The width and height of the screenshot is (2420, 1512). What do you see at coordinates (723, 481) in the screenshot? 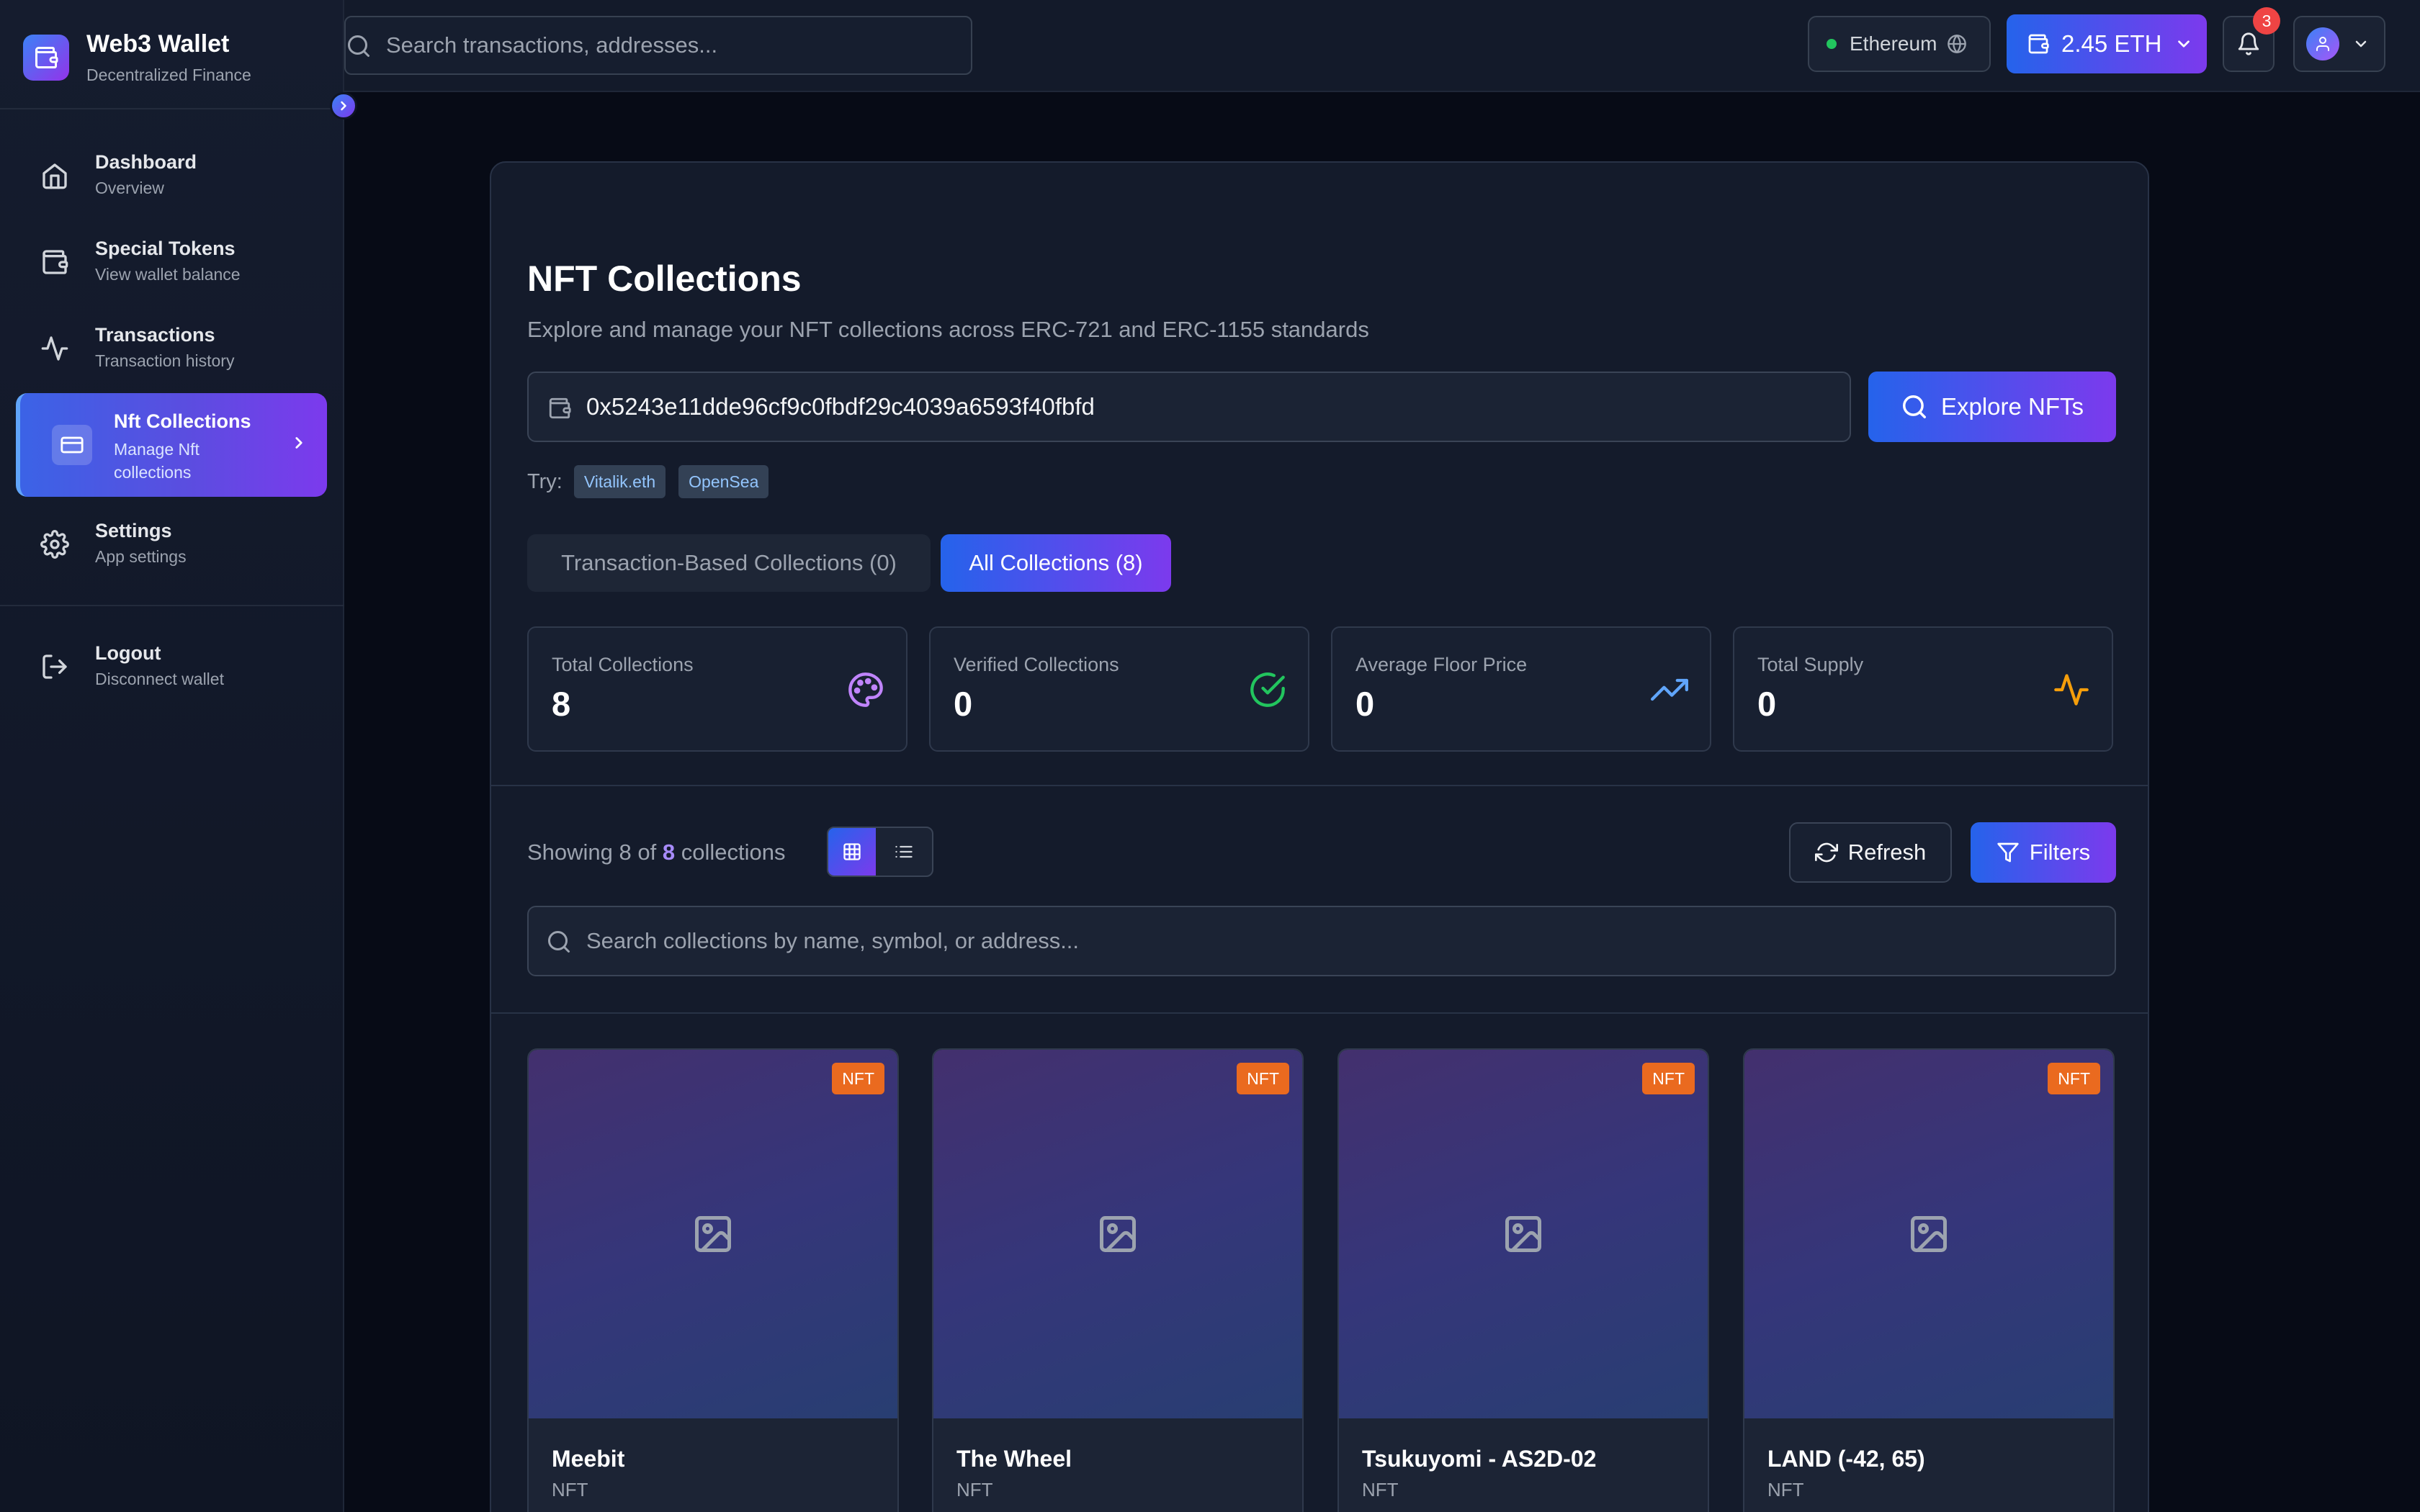
I see `try-chip-opensea: OpenSea` at bounding box center [723, 481].